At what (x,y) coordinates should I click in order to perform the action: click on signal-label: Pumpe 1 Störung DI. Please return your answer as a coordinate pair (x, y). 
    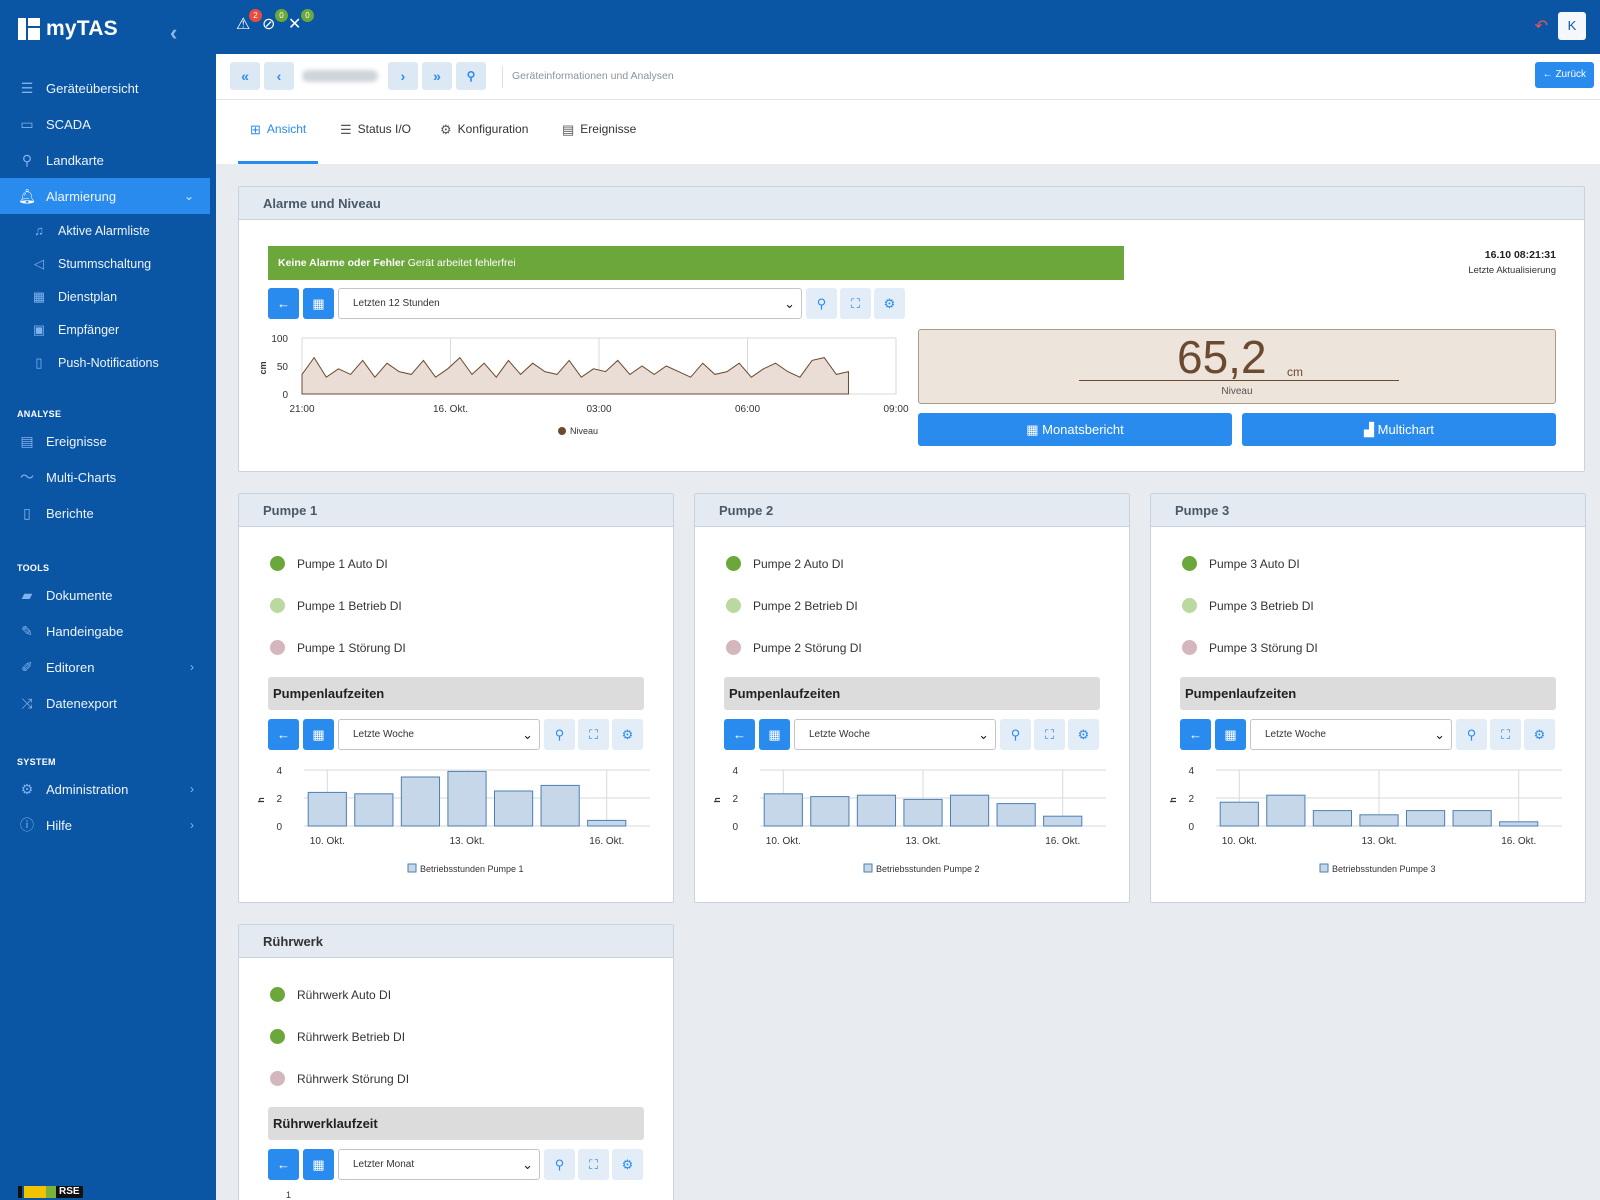
    Looking at the image, I should click on (351, 647).